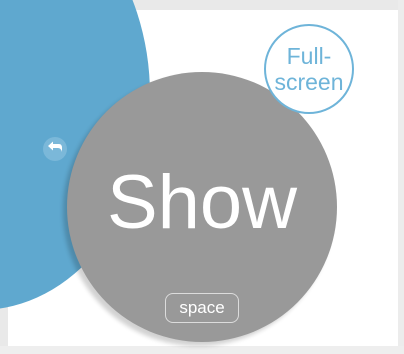 This screenshot has width=404, height=354. Describe the element at coordinates (202, 350) in the screenshot. I see `frame-border-bottom` at that location.